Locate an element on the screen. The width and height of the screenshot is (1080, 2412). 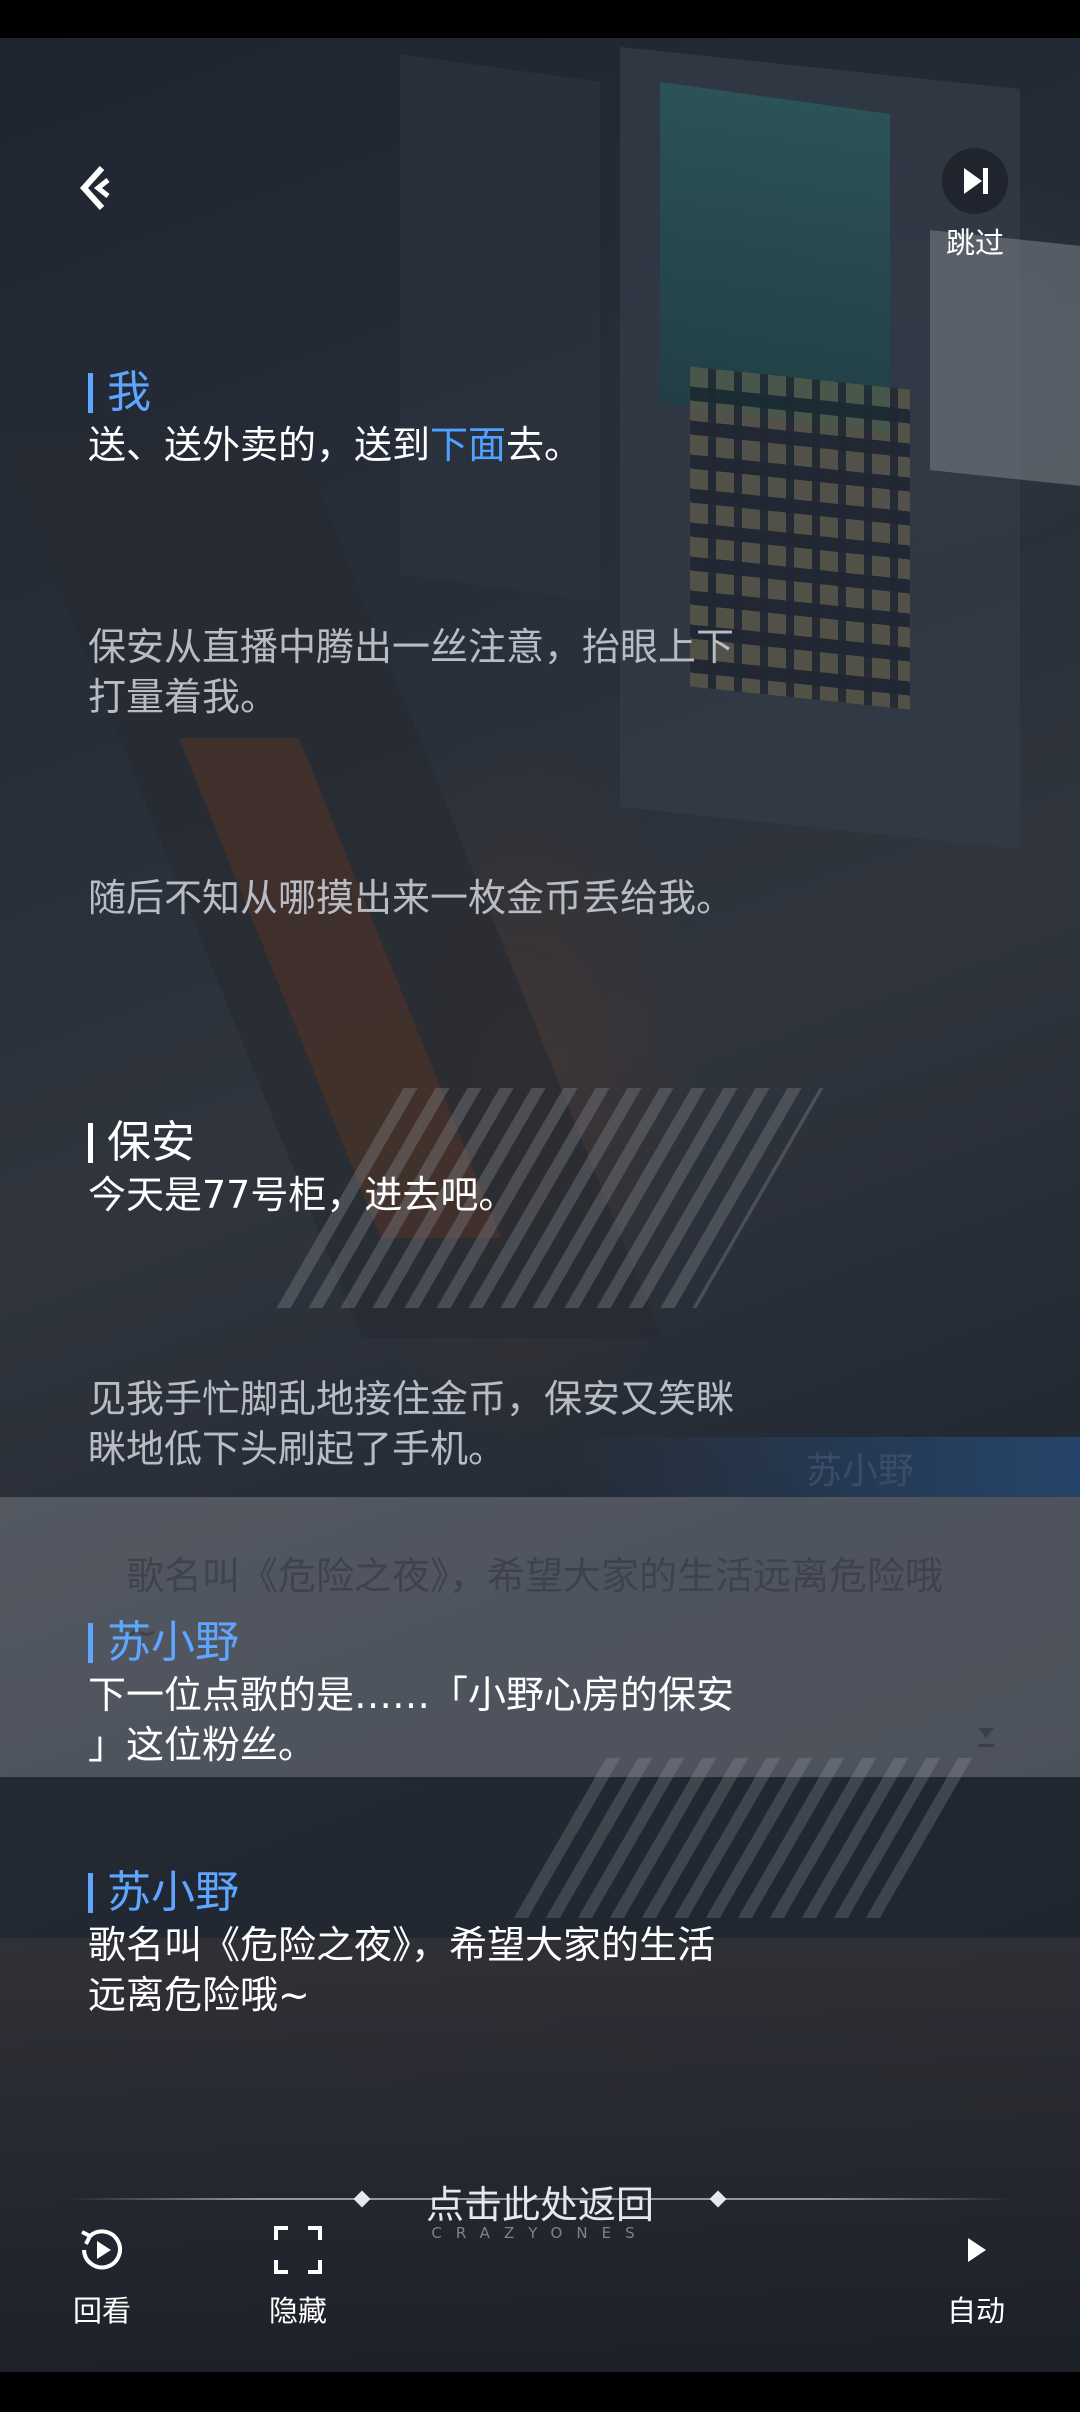
dialogue-text: 下一位点歌的是……「小野心房的保安 is located at coordinates (411, 1695).